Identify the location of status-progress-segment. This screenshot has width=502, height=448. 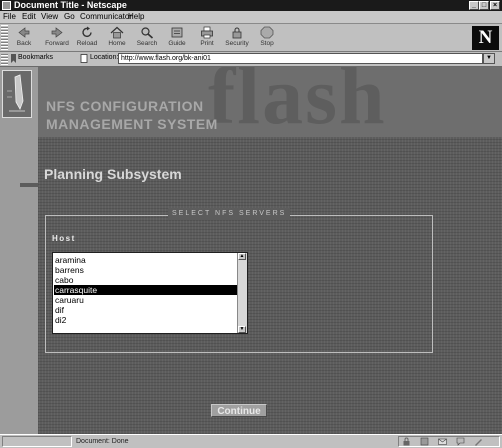
(37, 441).